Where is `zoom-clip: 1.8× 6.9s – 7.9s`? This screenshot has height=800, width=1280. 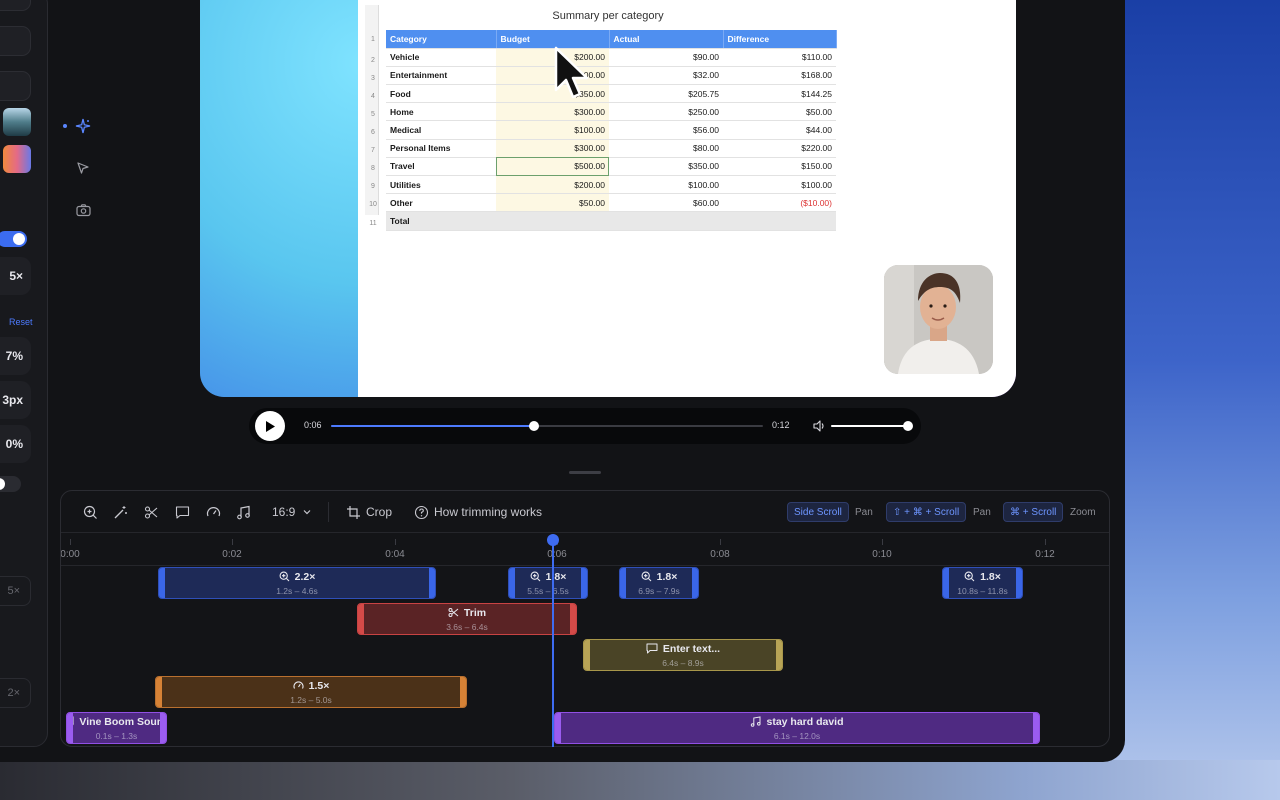 zoom-clip: 1.8× 6.9s – 7.9s is located at coordinates (659, 583).